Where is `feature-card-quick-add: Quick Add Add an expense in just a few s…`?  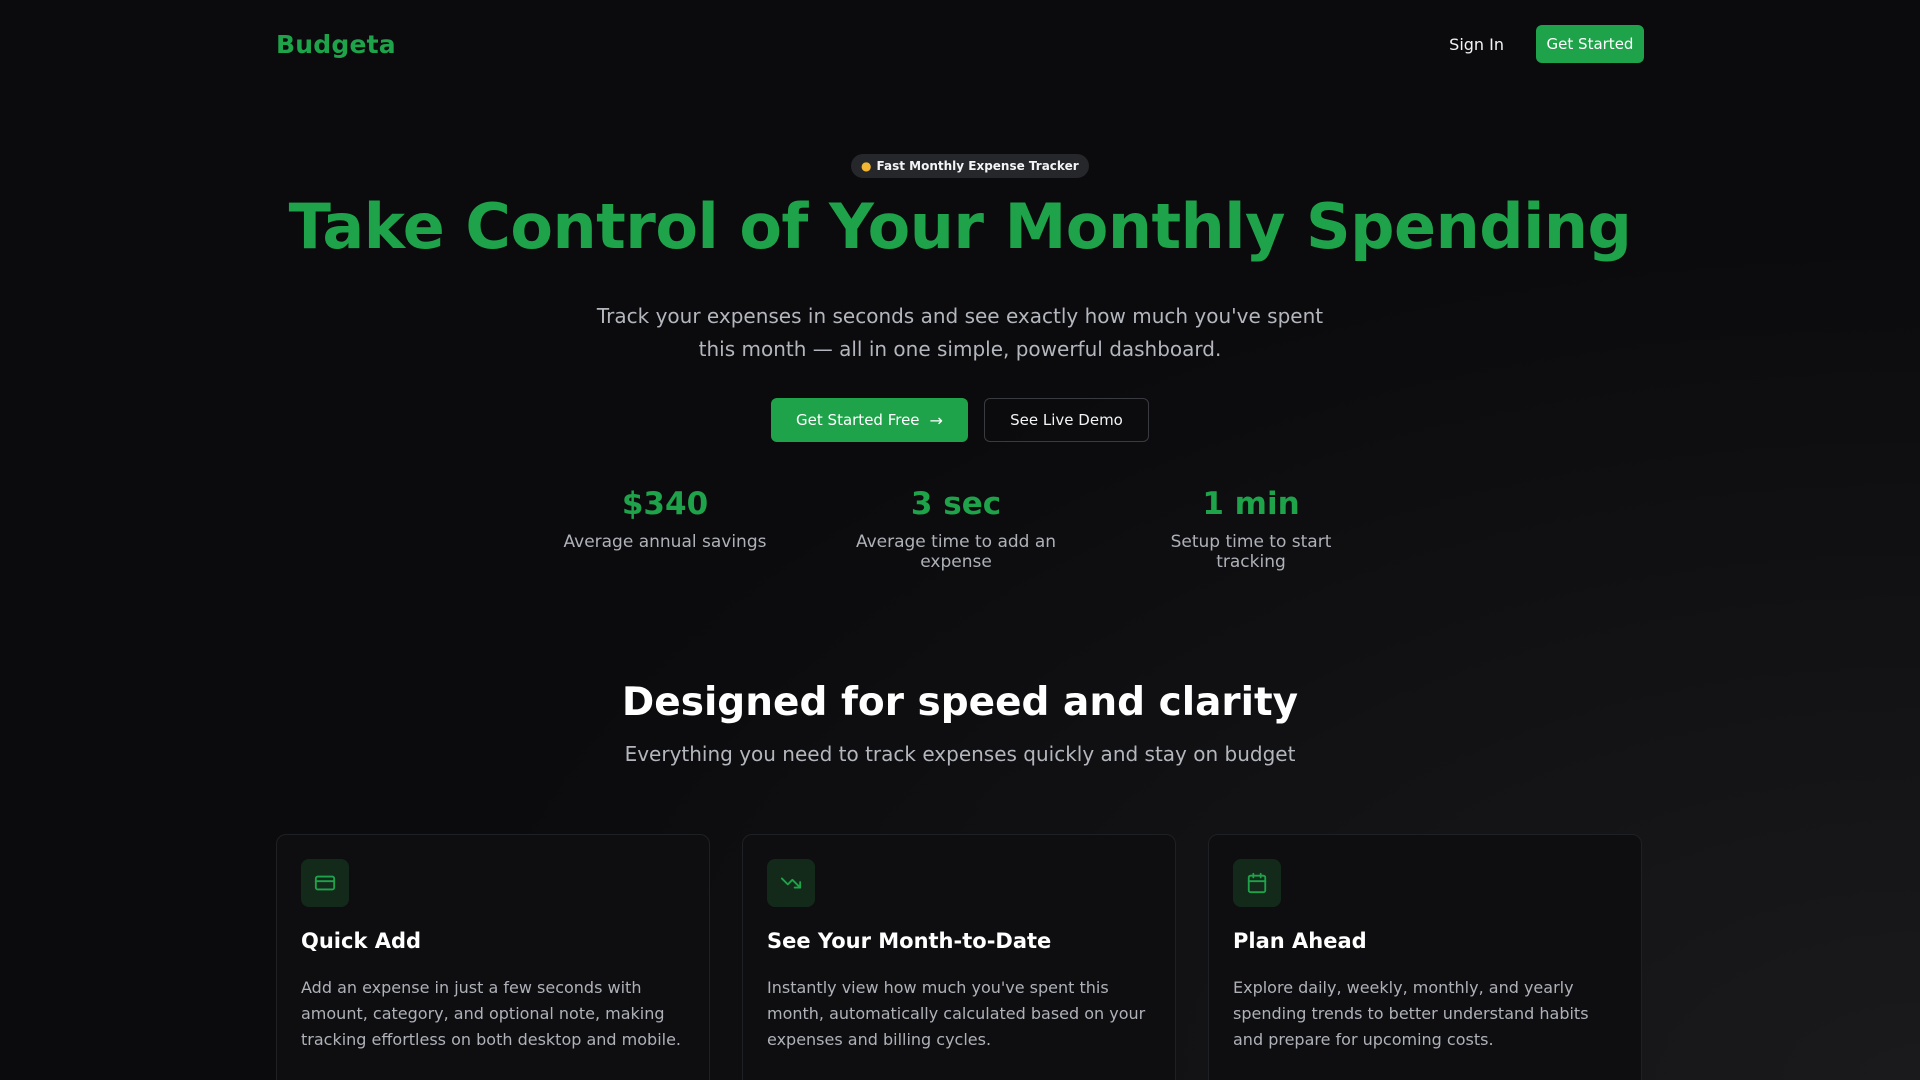 feature-card-quick-add: Quick Add Add an expense in just a few s… is located at coordinates (493, 957).